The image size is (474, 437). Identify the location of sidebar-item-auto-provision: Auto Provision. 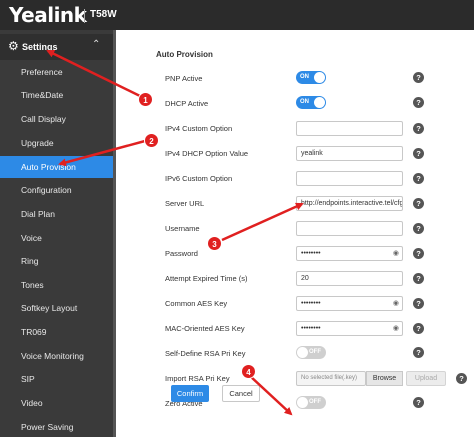
(57, 167).